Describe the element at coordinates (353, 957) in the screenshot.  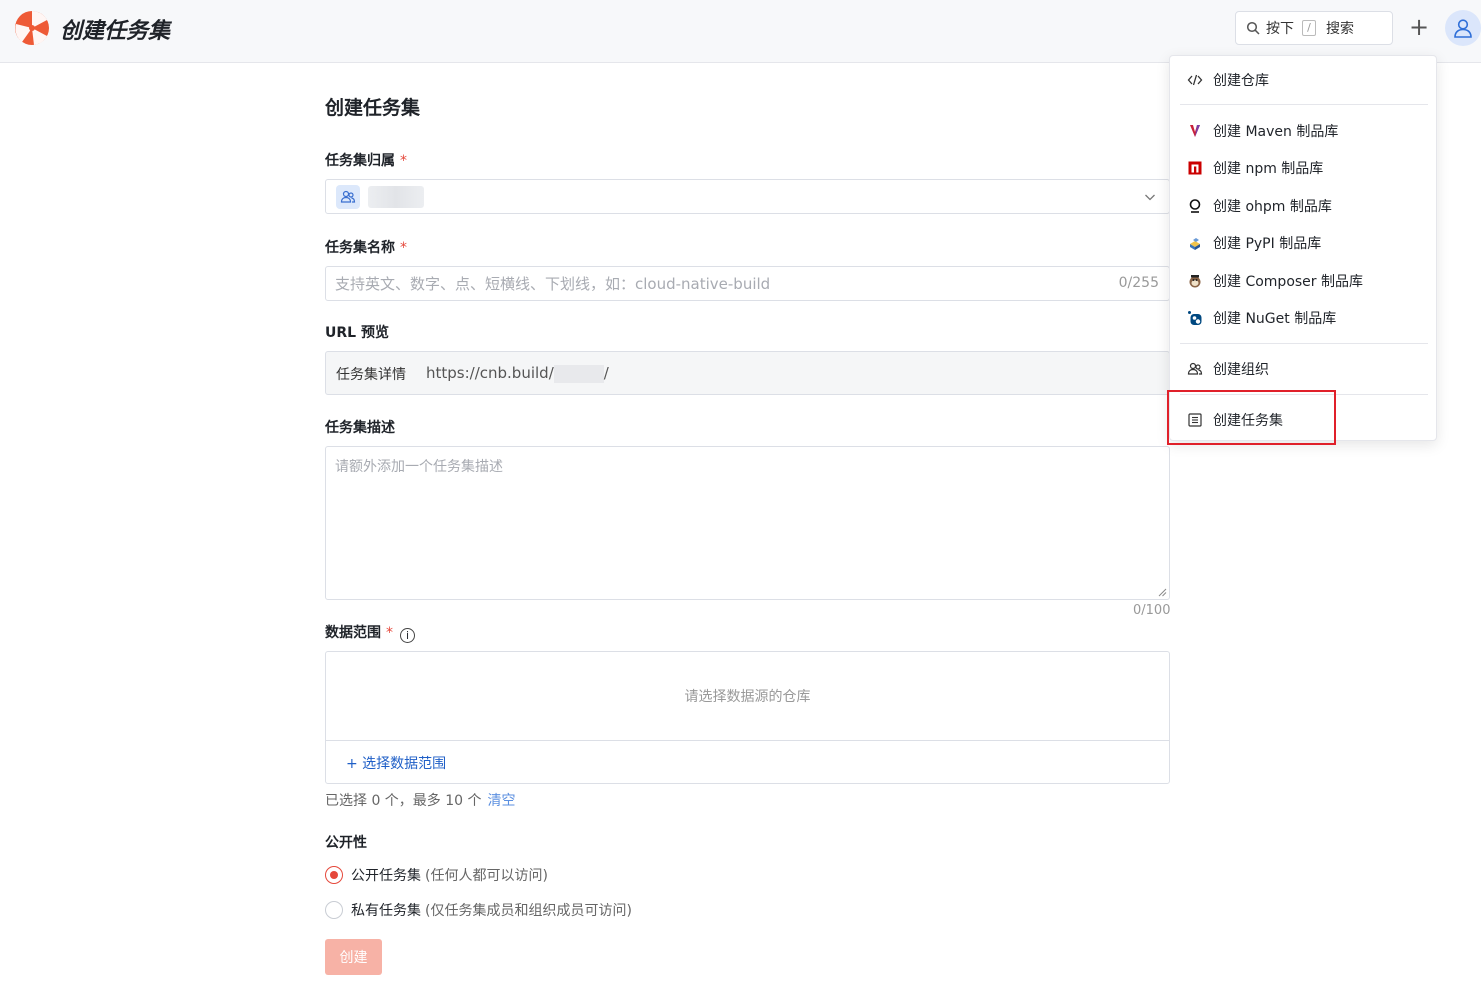
I see `create-button: 创建` at that location.